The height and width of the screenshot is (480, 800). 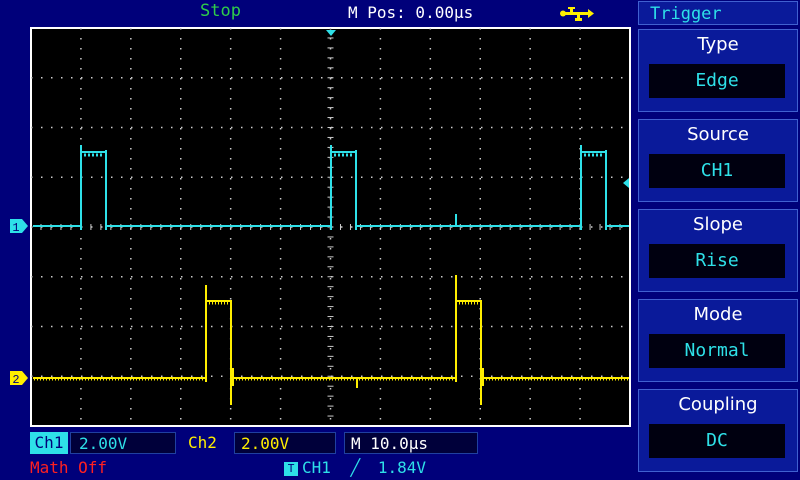 I want to click on menu-item-slope: Slope Rise, so click(x=718, y=250).